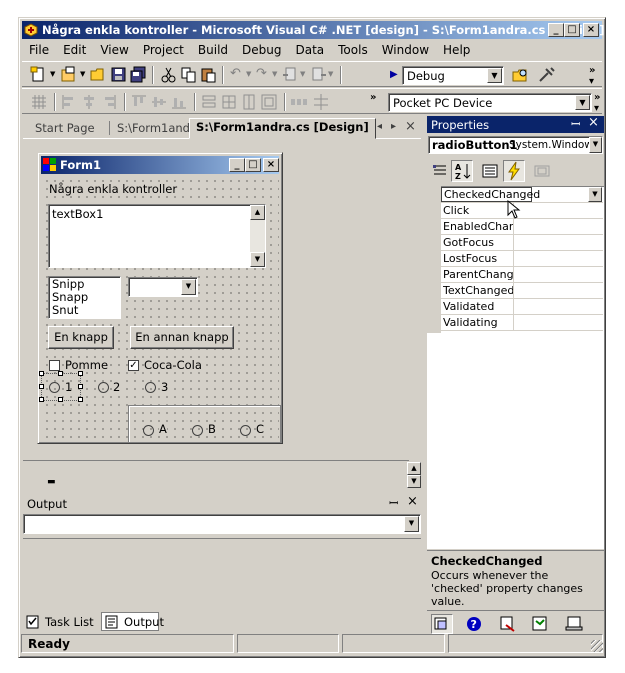 The width and height of the screenshot is (625, 673). Describe the element at coordinates (257, 212) in the screenshot. I see `scroll-up-icon: ▲` at that location.